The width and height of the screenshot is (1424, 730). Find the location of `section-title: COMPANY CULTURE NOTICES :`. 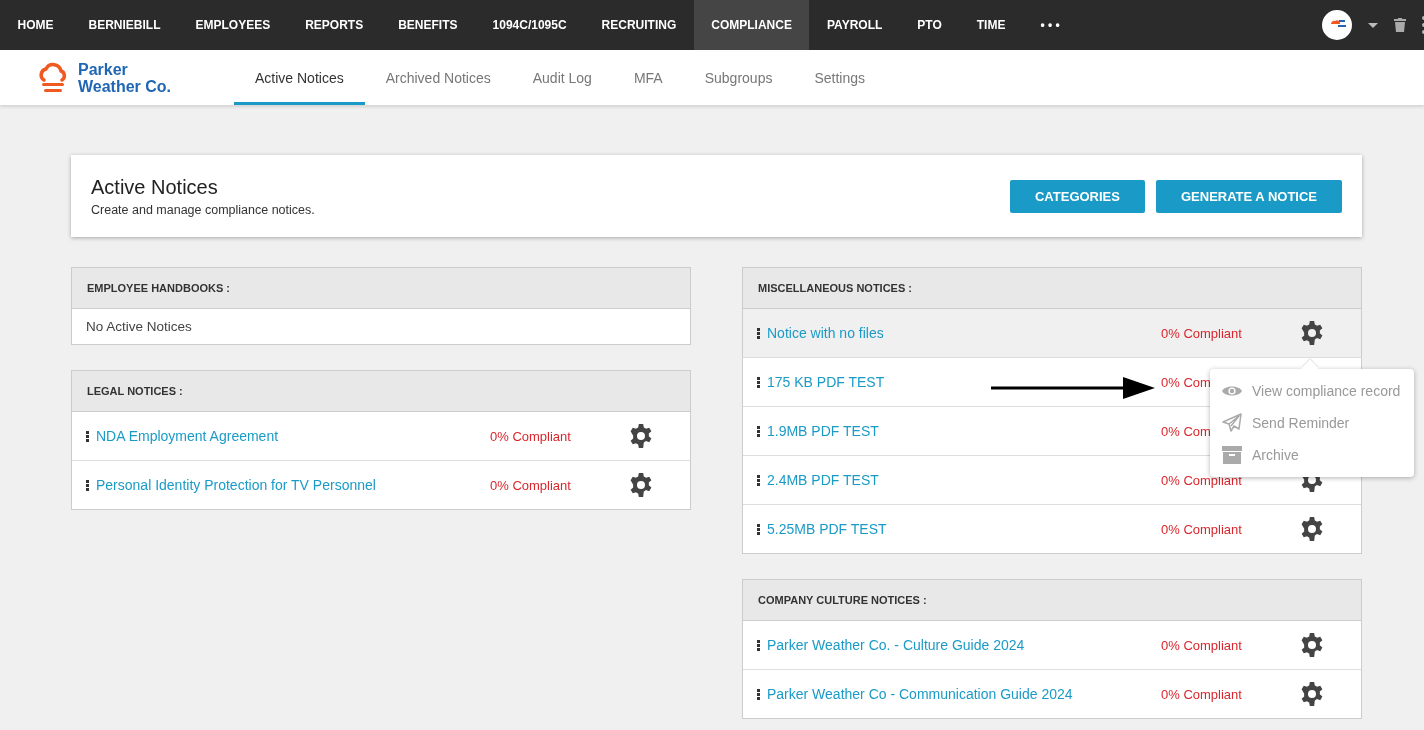

section-title: COMPANY CULTURE NOTICES : is located at coordinates (842, 600).